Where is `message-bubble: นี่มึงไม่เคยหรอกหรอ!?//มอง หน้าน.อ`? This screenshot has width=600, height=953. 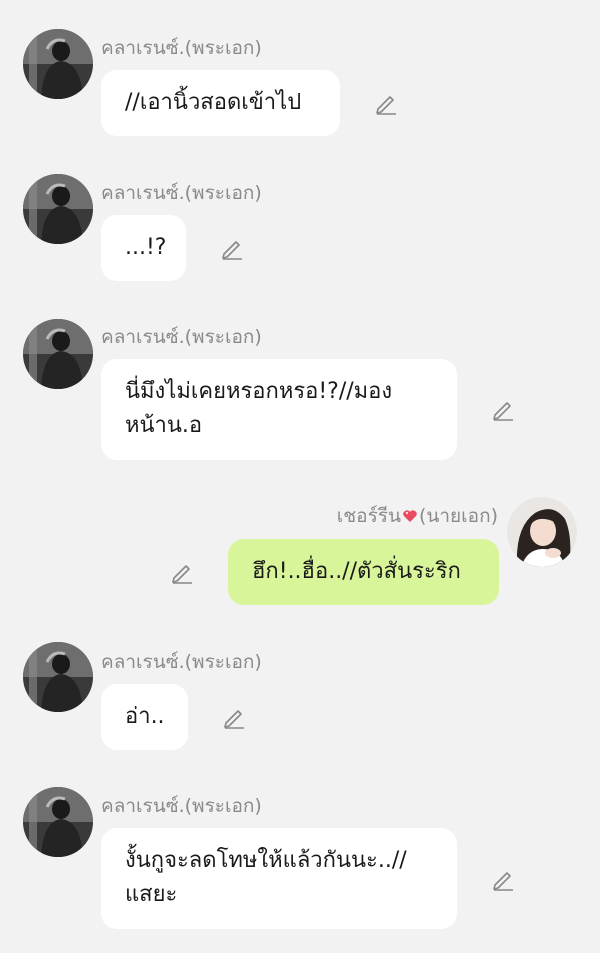 message-bubble: นี่มึงไม่เคยหรอกหรอ!?//มอง หน้าน.อ is located at coordinates (279, 409).